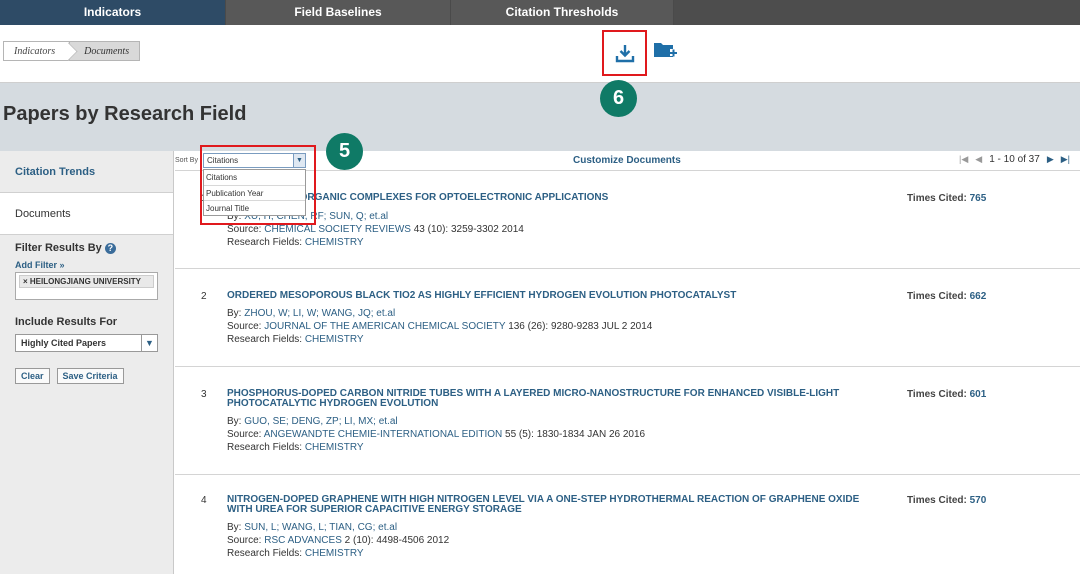  What do you see at coordinates (86, 214) in the screenshot?
I see `sidebar-item-documents: Documents` at bounding box center [86, 214].